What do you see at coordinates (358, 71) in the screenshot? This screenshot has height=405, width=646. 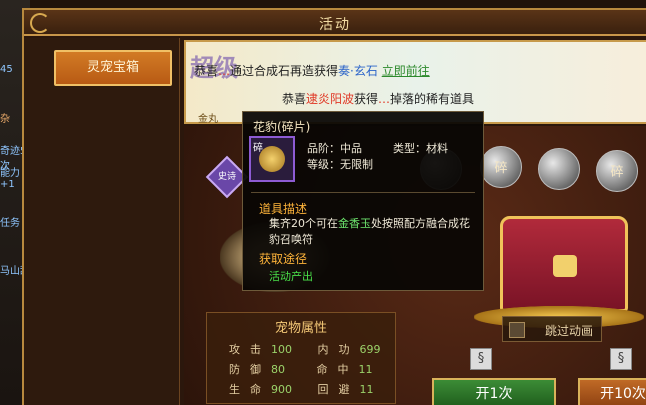 I see `item-link: 奏·玄石` at bounding box center [358, 71].